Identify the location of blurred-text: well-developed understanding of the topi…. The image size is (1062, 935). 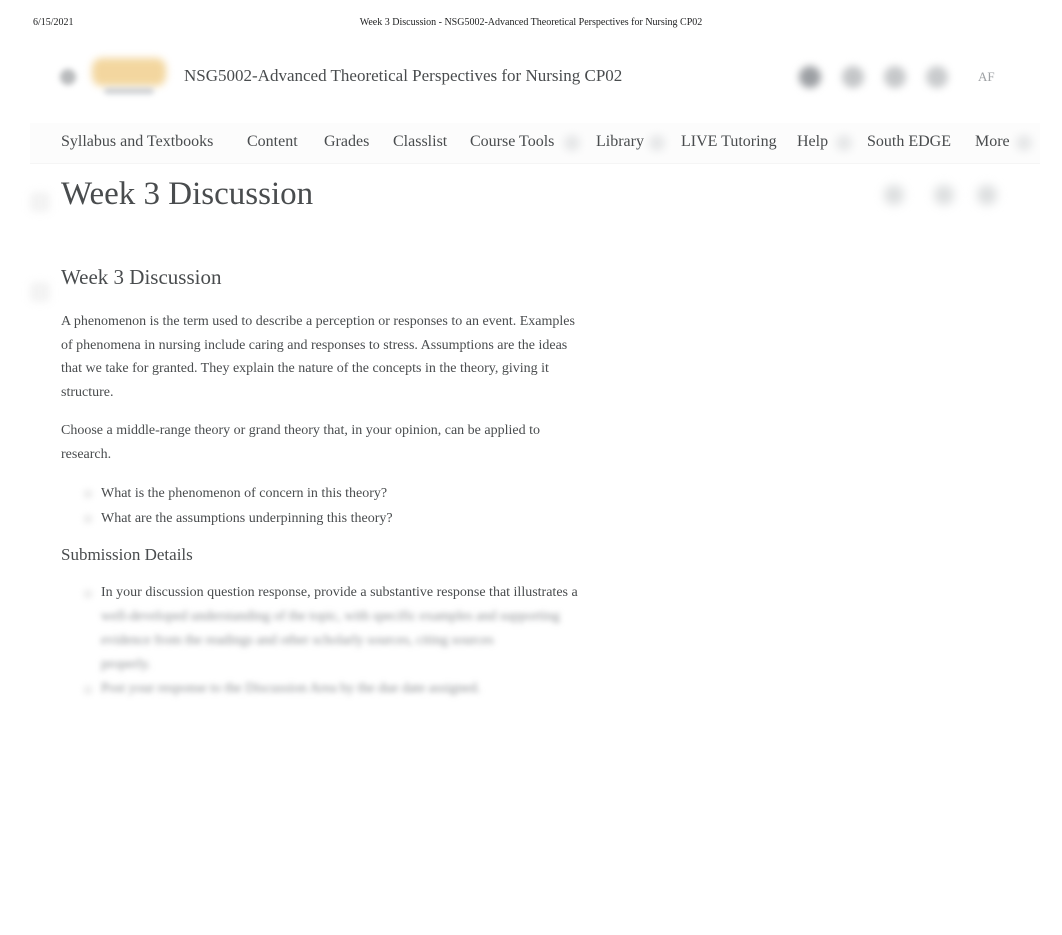
(330, 616).